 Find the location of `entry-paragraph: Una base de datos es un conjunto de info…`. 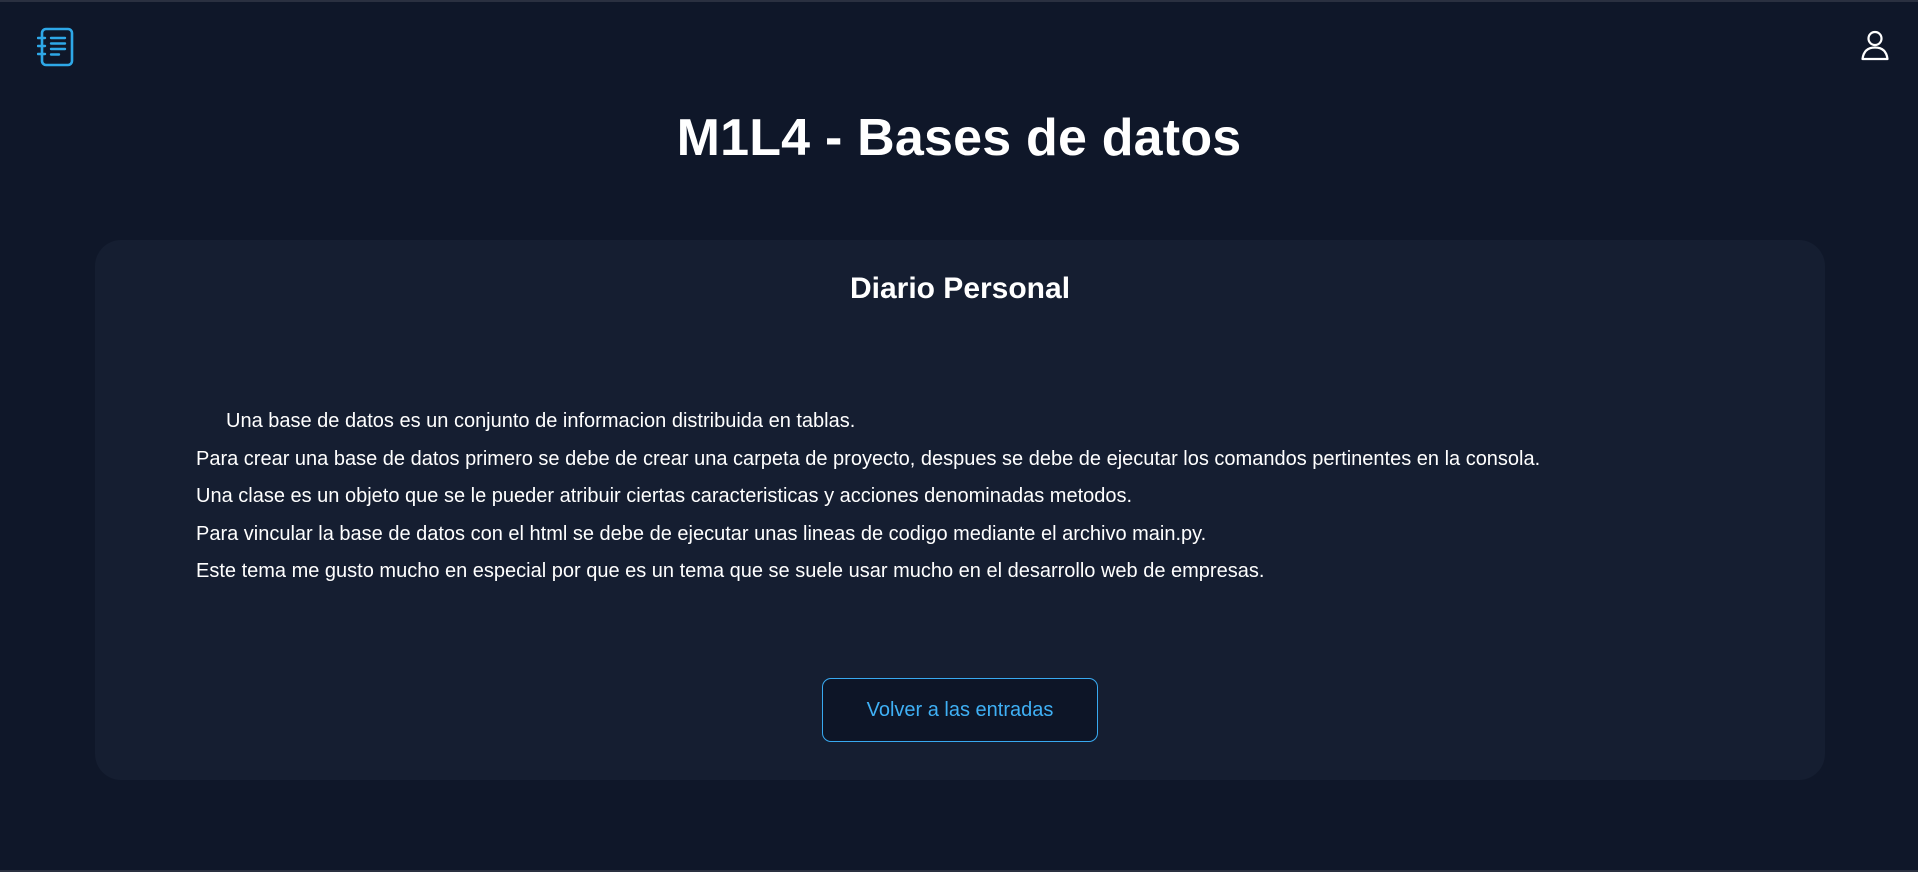

entry-paragraph: Una base de datos es un conjunto de info… is located at coordinates (541, 421).